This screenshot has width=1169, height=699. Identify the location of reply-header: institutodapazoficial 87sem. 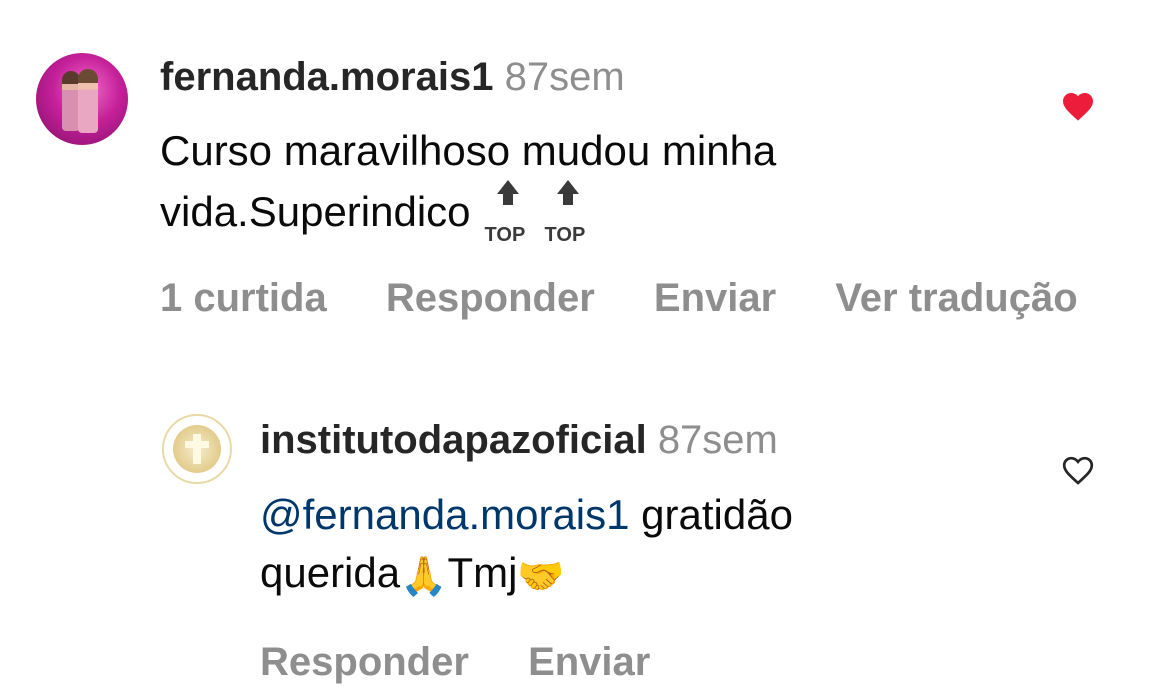
(519, 440).